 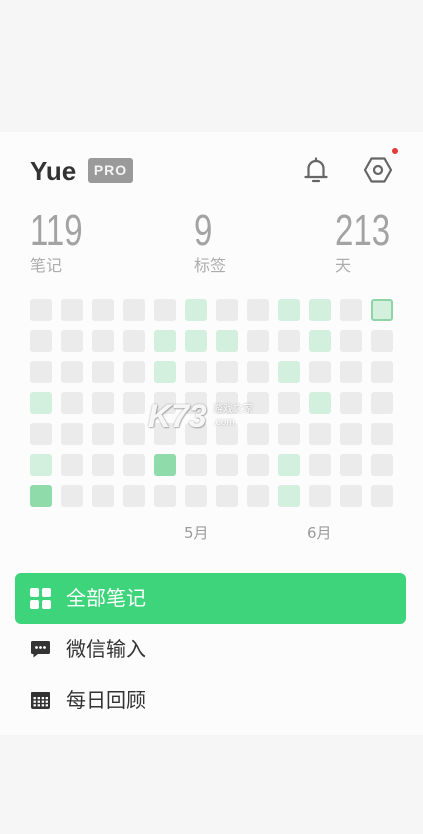 I want to click on stat-days: 213 天, so click(x=371, y=241).